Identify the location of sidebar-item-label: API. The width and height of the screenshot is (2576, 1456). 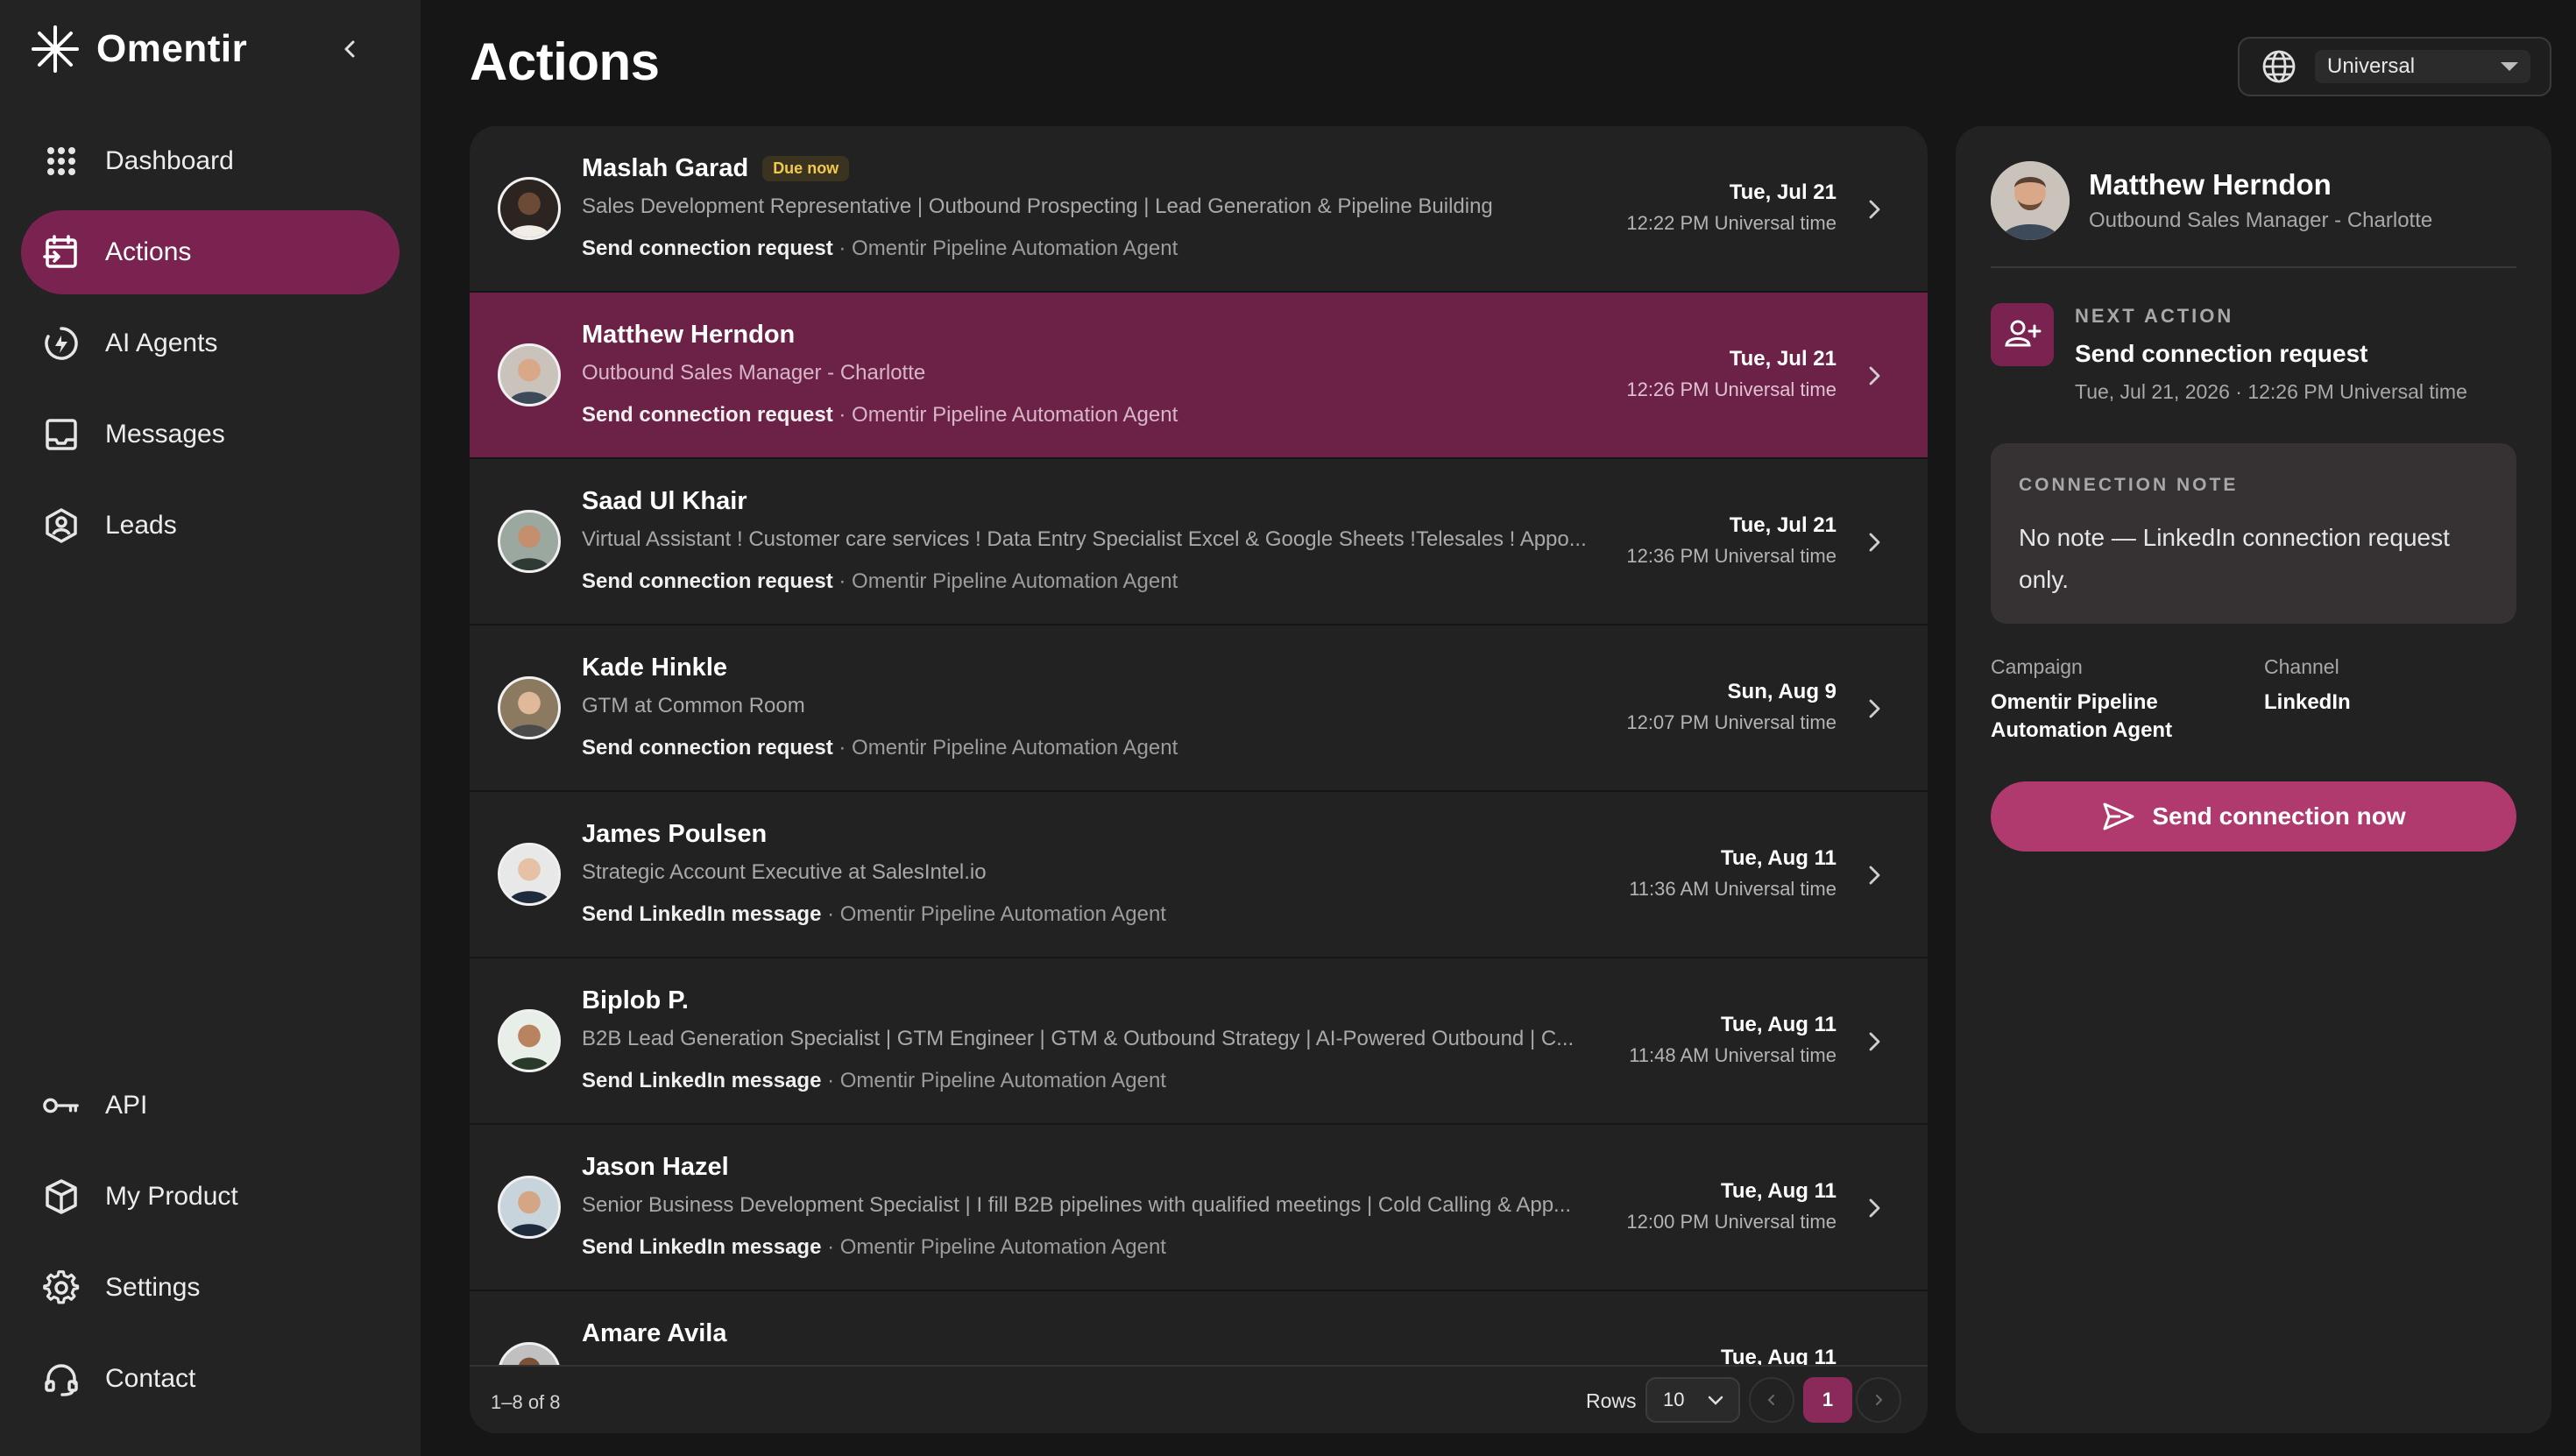
(126, 1105).